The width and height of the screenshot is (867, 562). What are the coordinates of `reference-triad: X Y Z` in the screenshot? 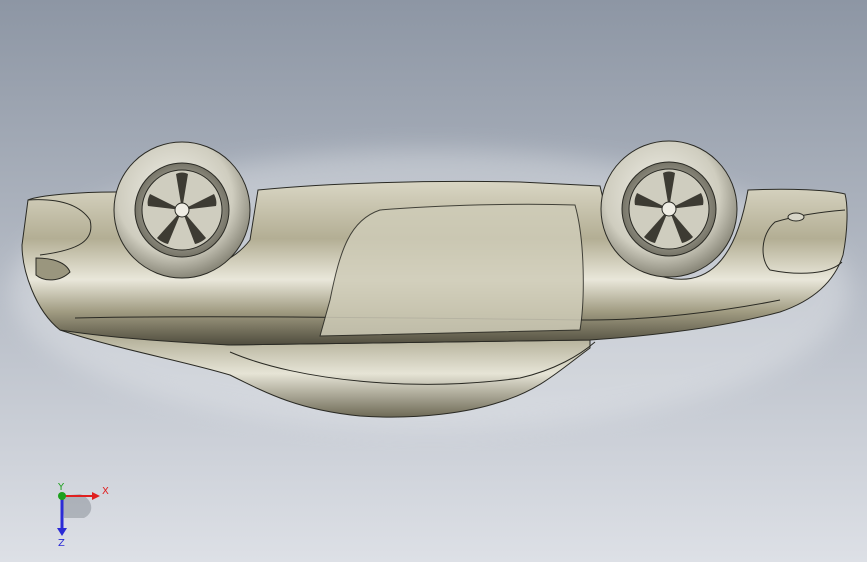 It's located at (85, 513).